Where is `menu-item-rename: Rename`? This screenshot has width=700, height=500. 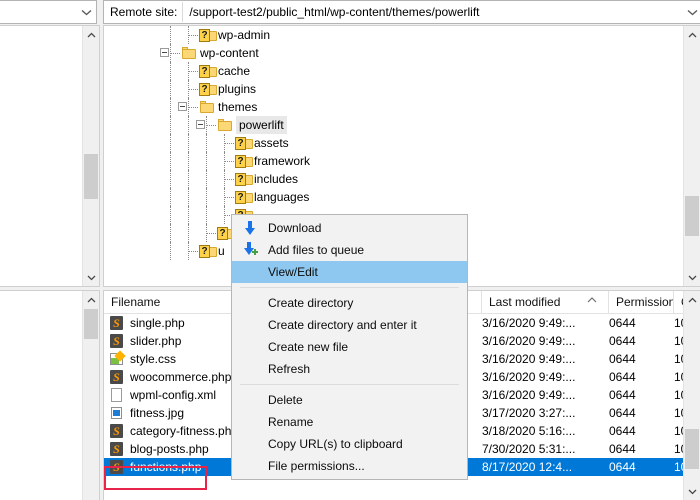 menu-item-rename: Rename is located at coordinates (349, 422).